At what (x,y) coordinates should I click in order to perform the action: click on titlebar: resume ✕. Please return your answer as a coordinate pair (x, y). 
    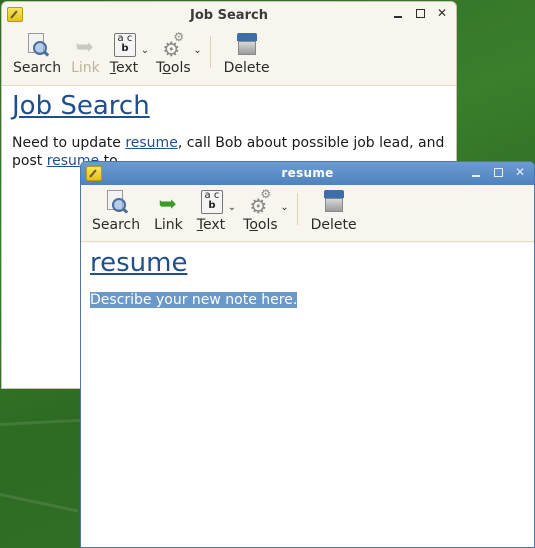
    Looking at the image, I should click on (307, 173).